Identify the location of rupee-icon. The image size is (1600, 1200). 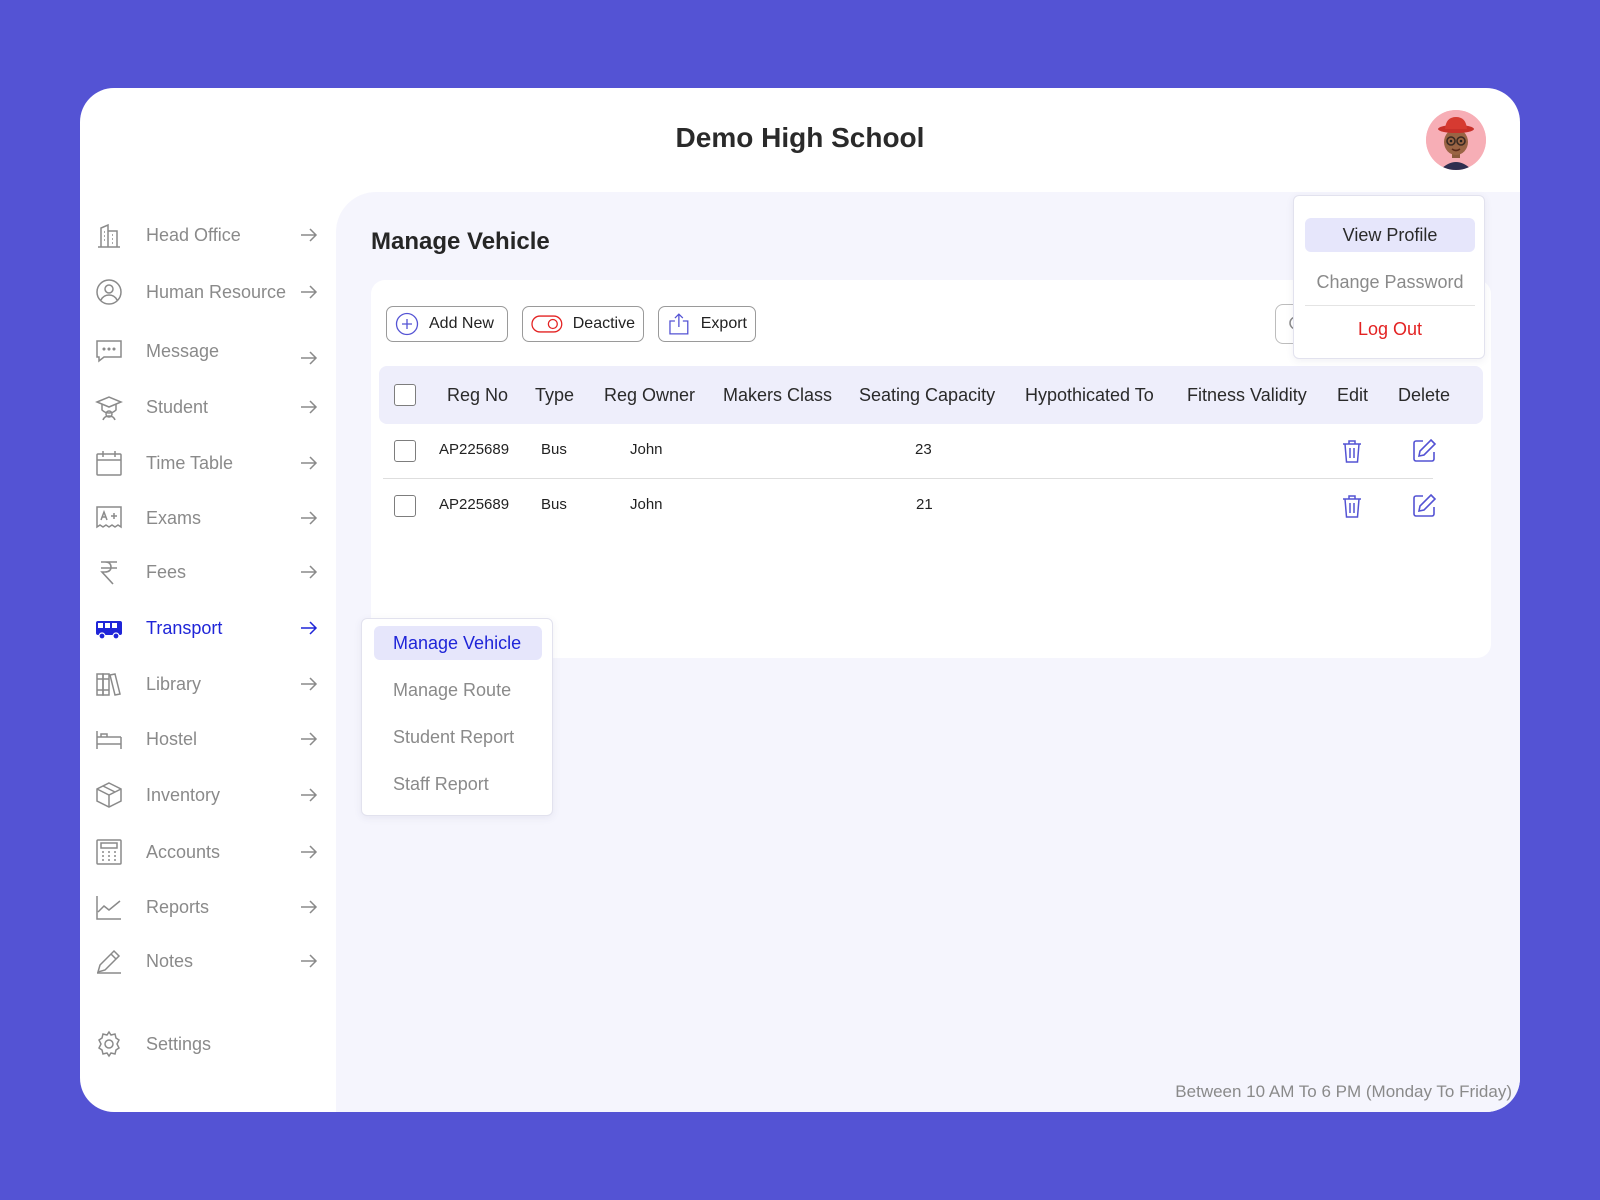
(109, 572).